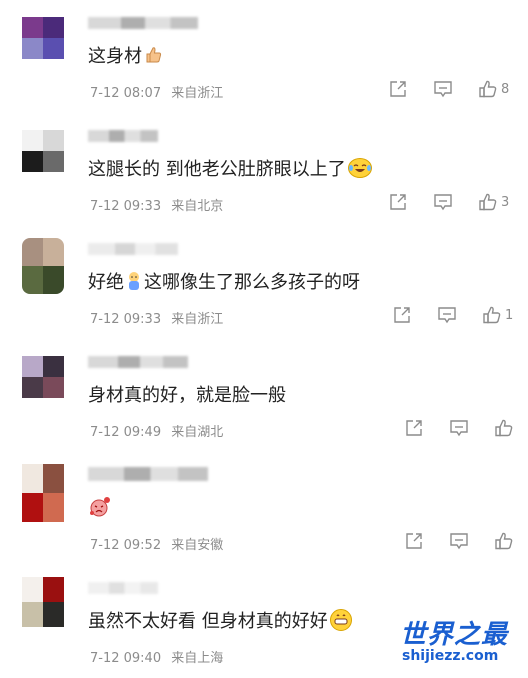  Describe the element at coordinates (252, 282) in the screenshot. I see `comment-text-continued: 这哪像生了那么多孩子的呀` at that location.